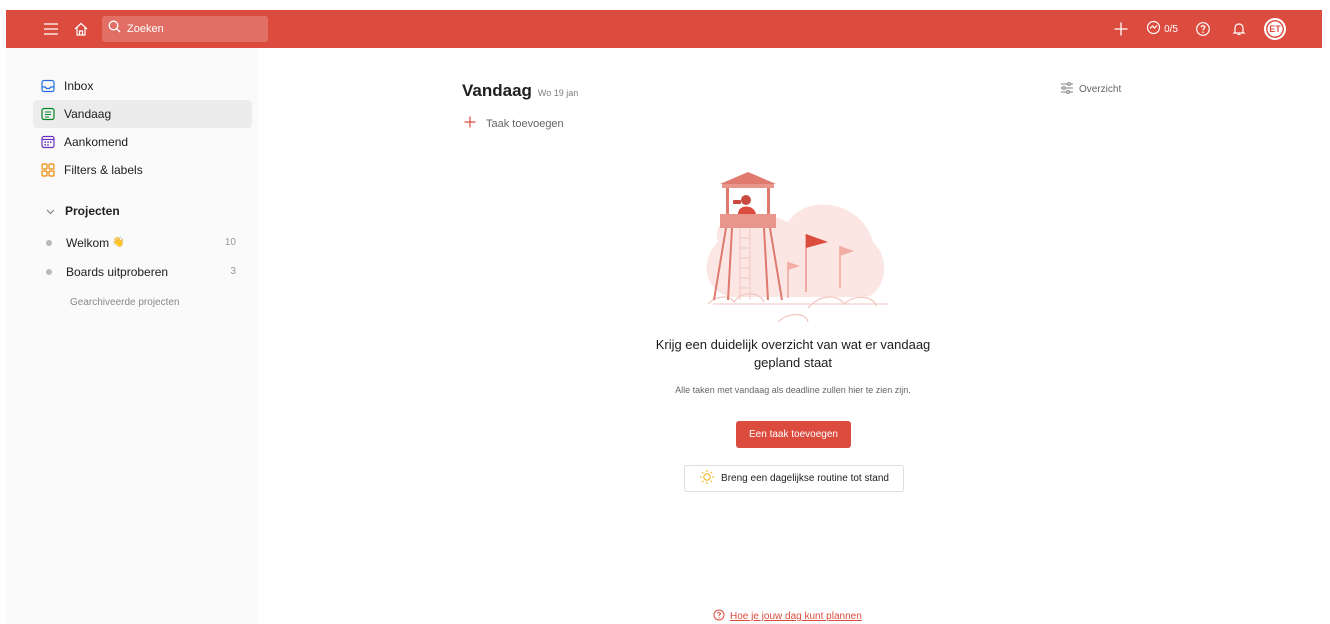  Describe the element at coordinates (525, 123) in the screenshot. I see `add-task-label: Taak toevoegen` at that location.